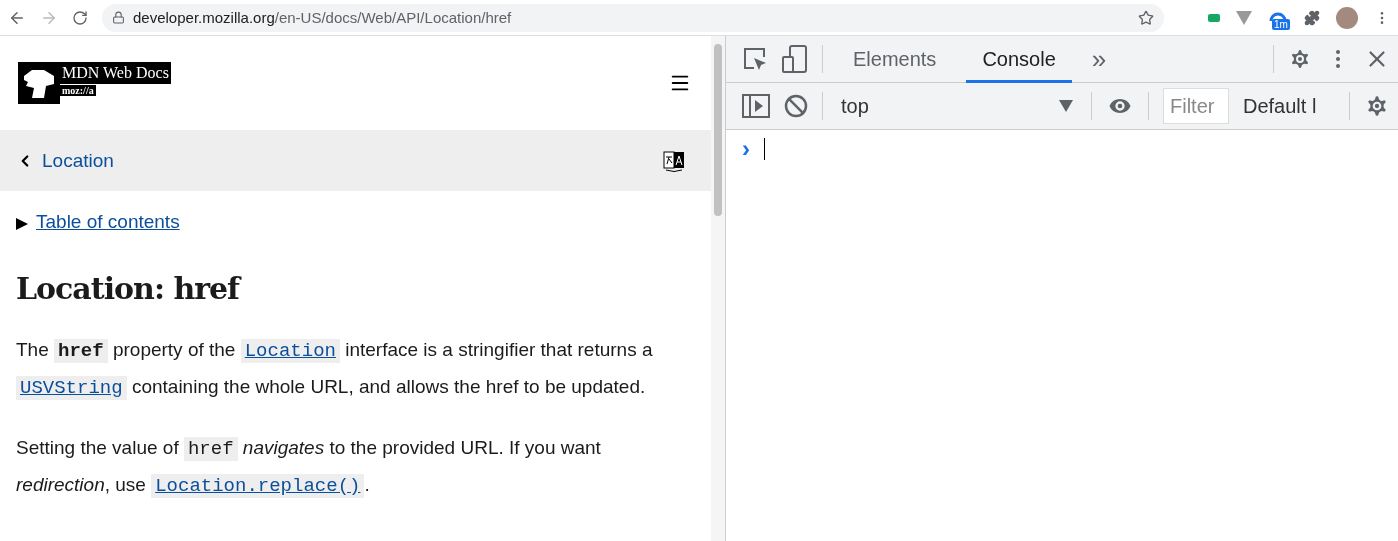 This screenshot has height=541, width=1398. Describe the element at coordinates (78, 90) in the screenshot. I see `logo-subtitle: moz://a` at that location.